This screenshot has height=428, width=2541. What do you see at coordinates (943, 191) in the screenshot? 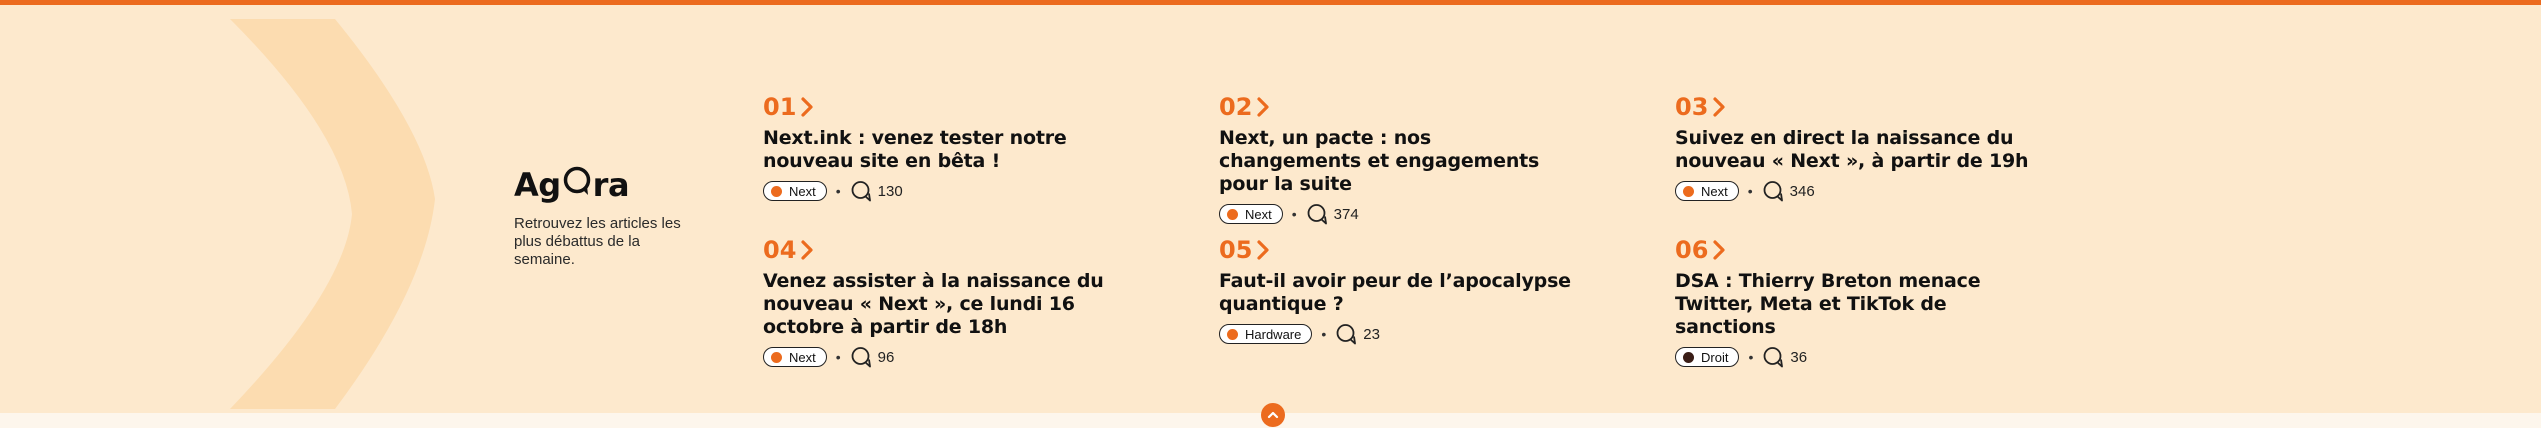
I see `article-meta: Next • 130` at bounding box center [943, 191].